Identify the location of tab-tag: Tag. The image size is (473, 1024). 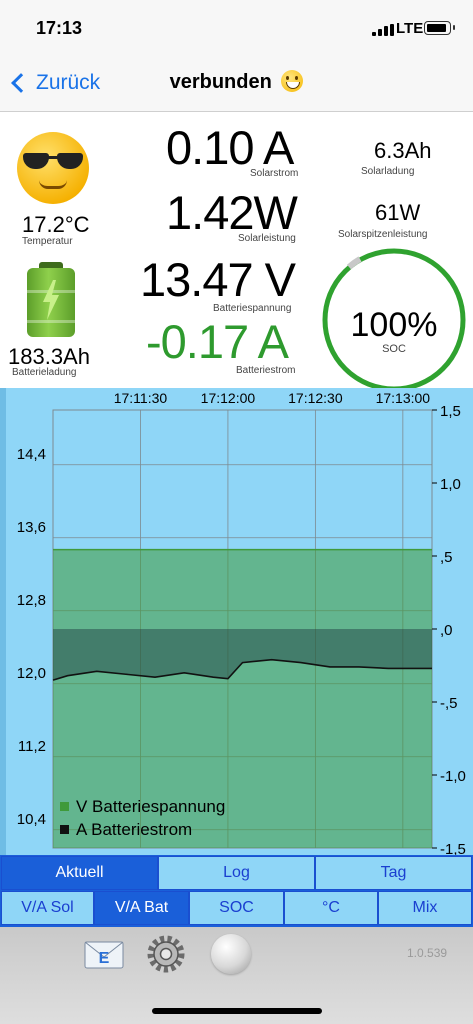
(393, 873).